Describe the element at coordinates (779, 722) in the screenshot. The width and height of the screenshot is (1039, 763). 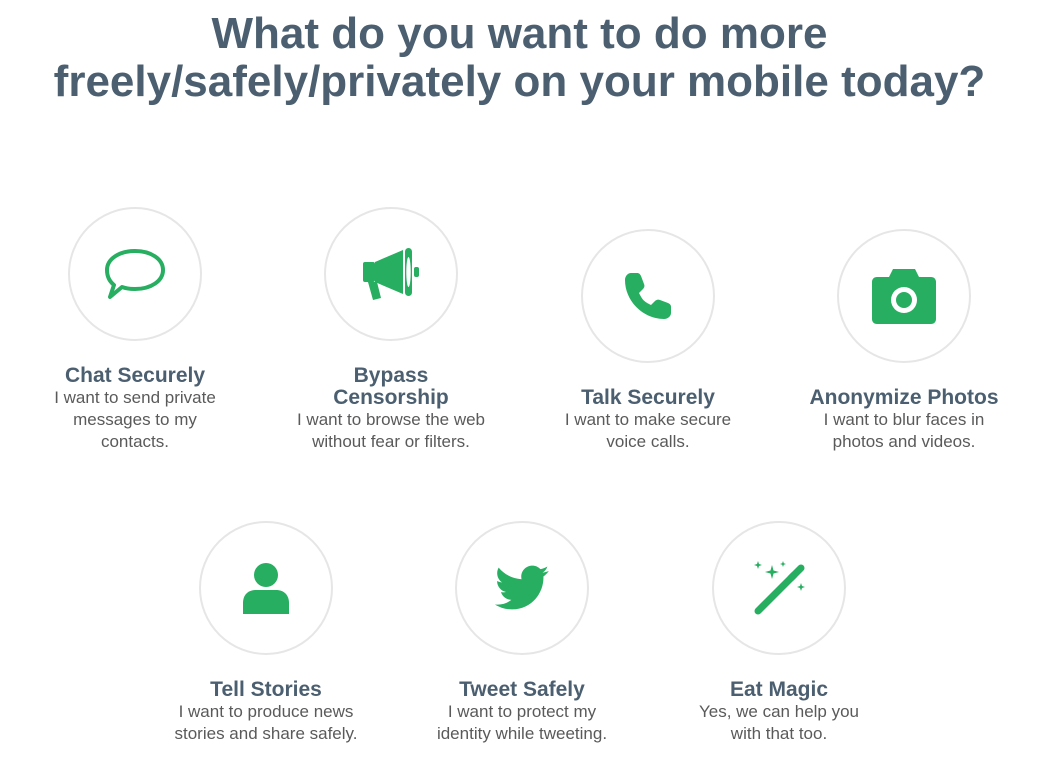
I see `option-description: Yes, we can help you with that too.` at that location.